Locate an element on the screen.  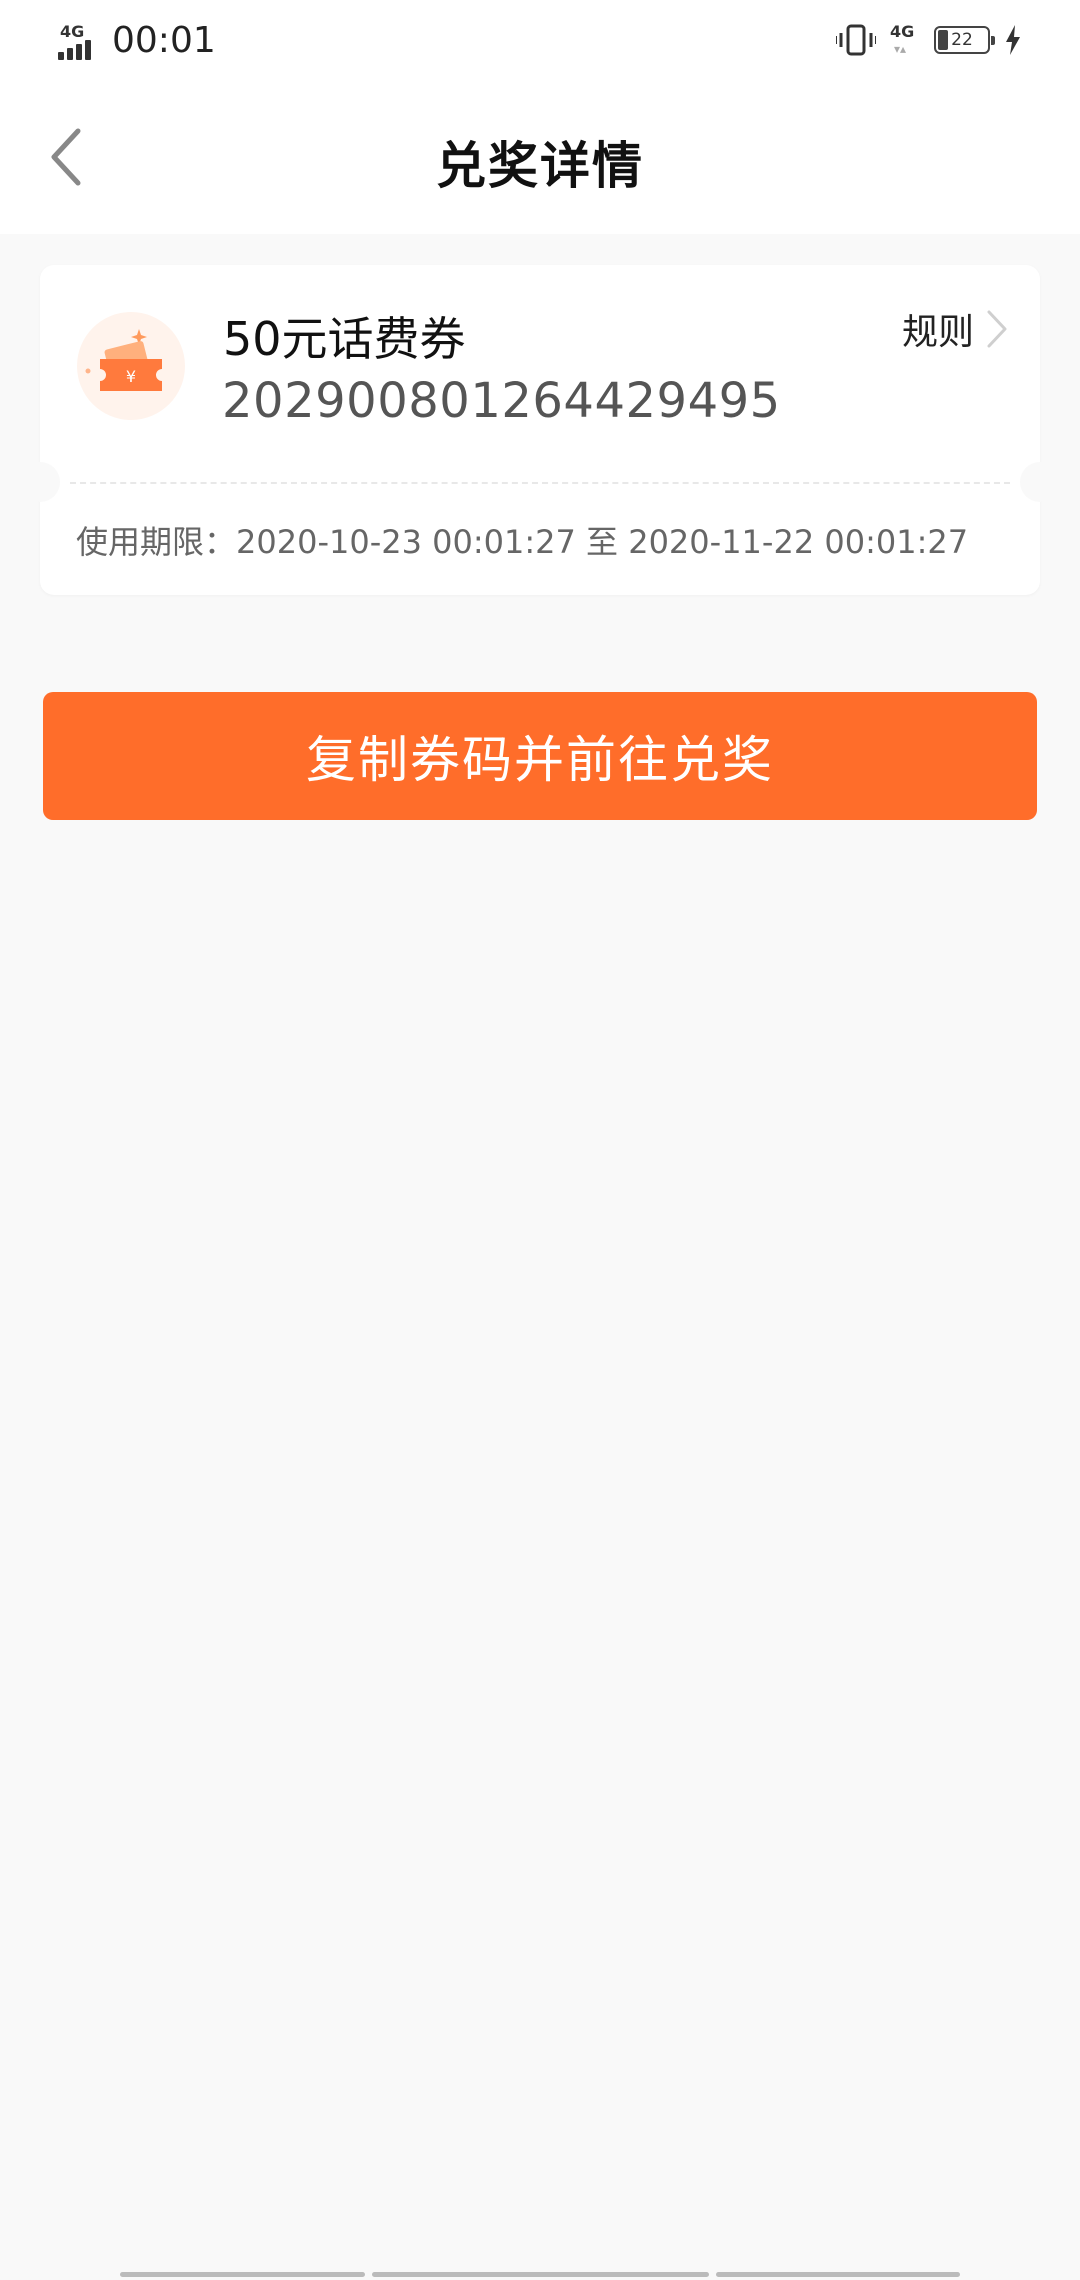
network-icon: 4G ▾▴ is located at coordinates (905, 40).